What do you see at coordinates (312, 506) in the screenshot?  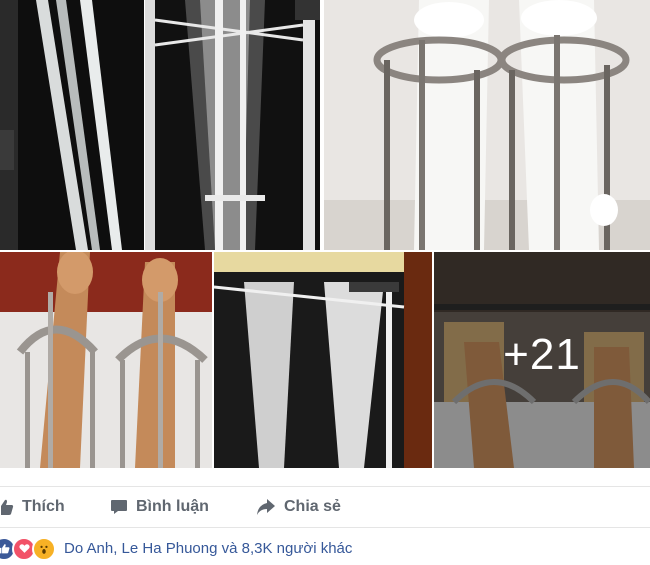 I see `share-label: Chia sẻ` at bounding box center [312, 506].